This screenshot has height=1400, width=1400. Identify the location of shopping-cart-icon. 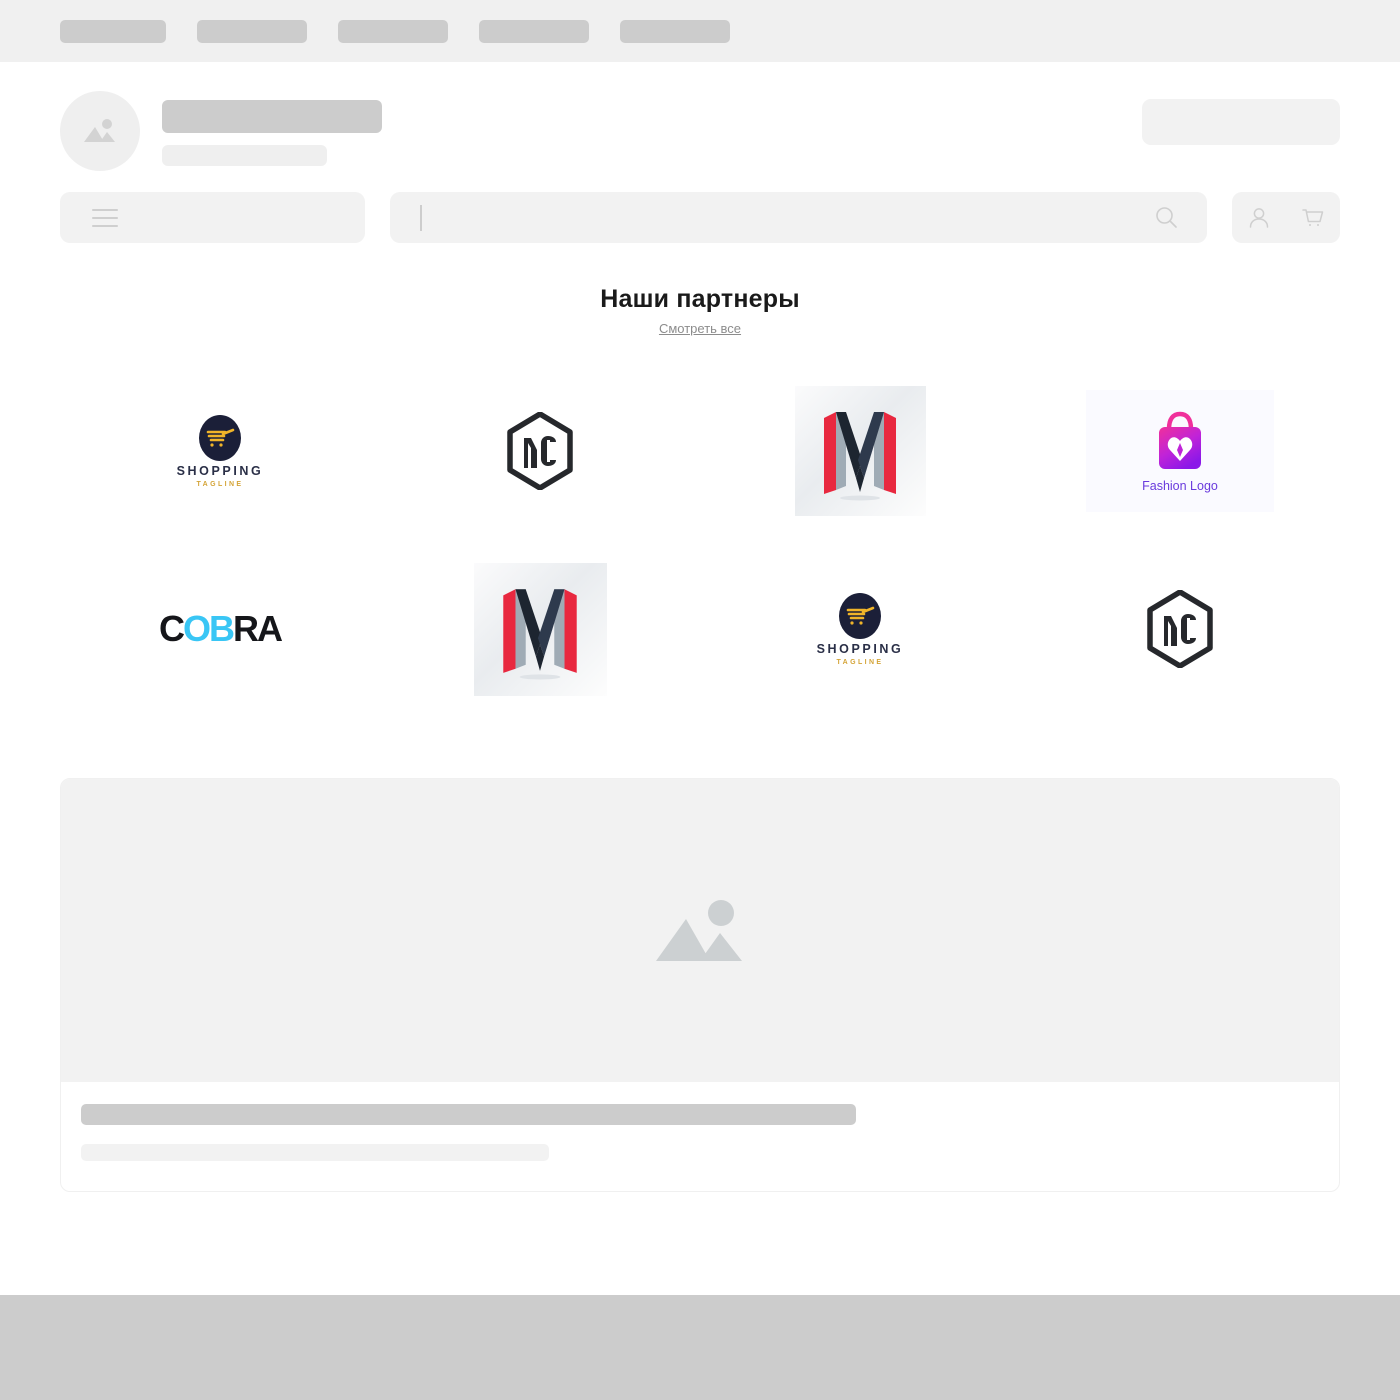
(1313, 218).